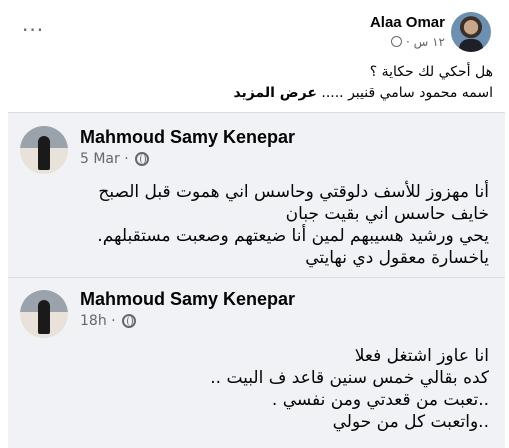  I want to click on post-timestamp: ١٢ س ·, so click(425, 42).